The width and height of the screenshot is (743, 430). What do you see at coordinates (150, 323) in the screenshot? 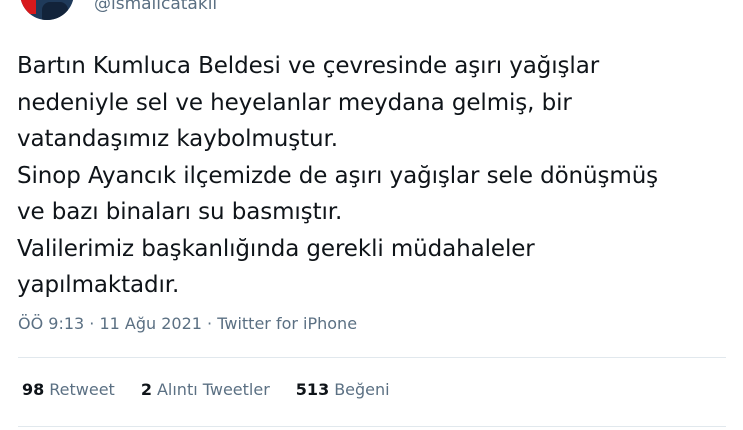
I see `tweet-date: 11 Ağu 2021` at bounding box center [150, 323].